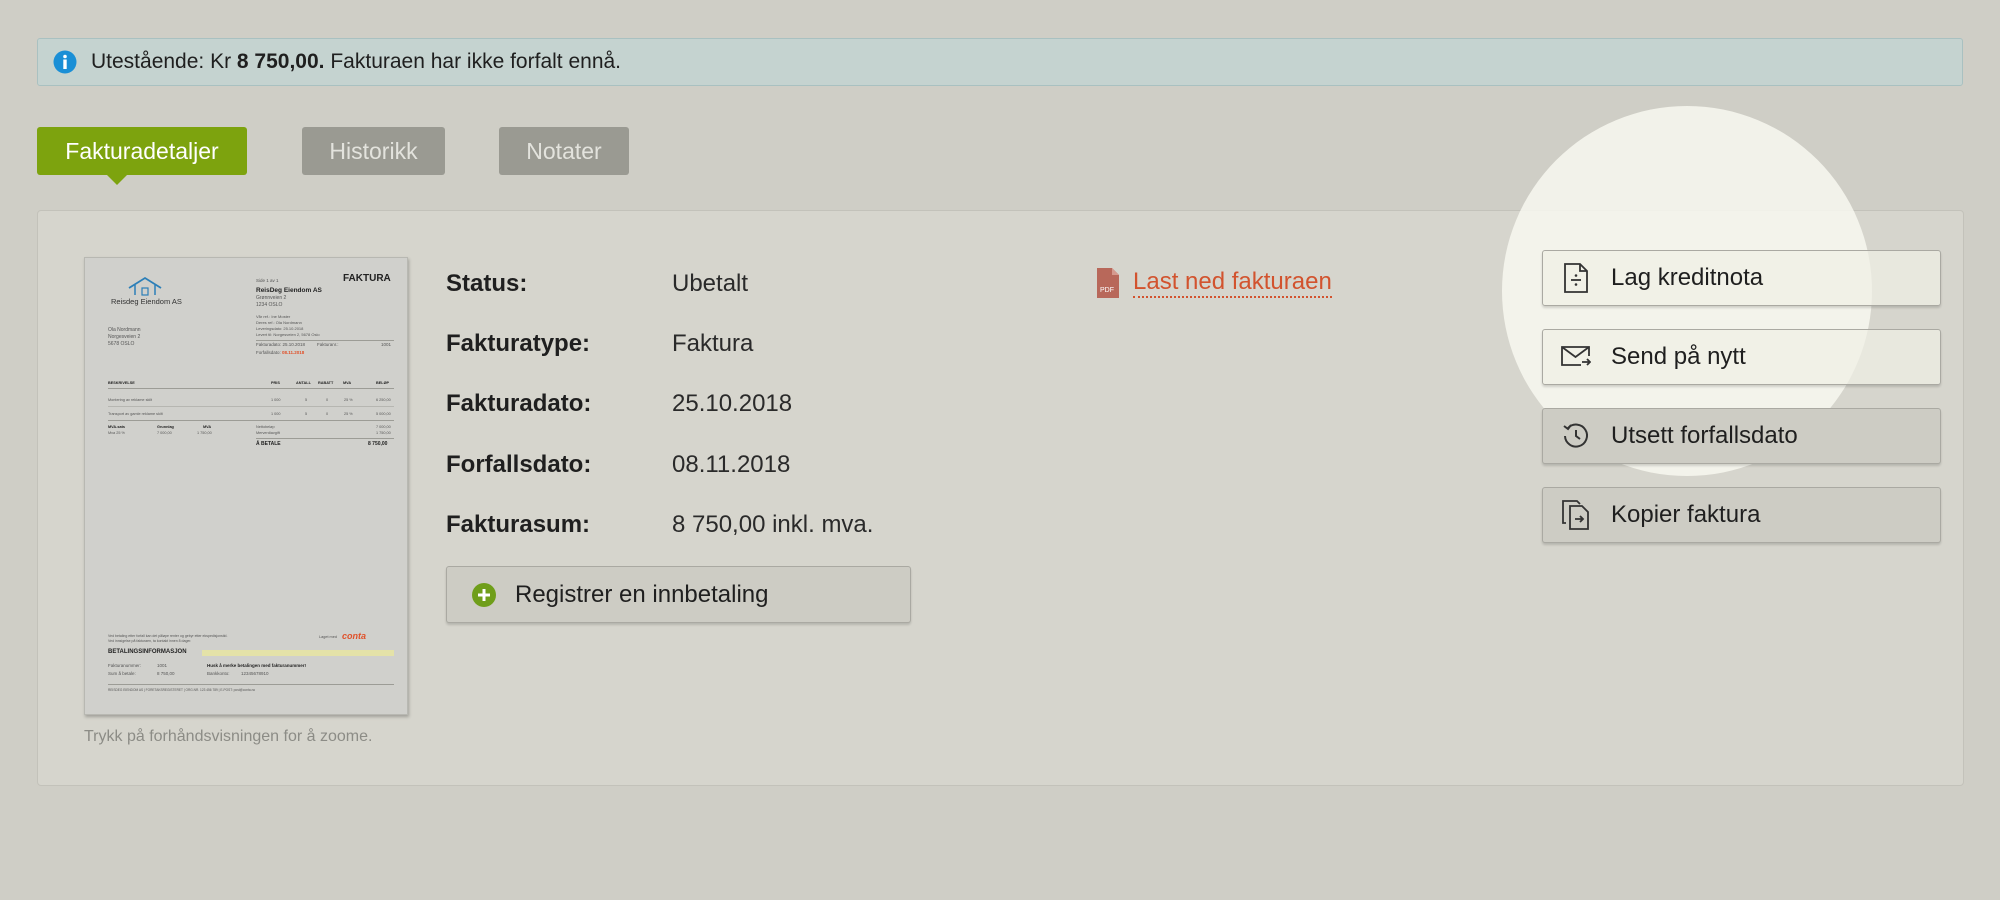 The image size is (2000, 900). Describe the element at coordinates (731, 464) in the screenshot. I see `due-date-value: 08.11.2018` at that location.